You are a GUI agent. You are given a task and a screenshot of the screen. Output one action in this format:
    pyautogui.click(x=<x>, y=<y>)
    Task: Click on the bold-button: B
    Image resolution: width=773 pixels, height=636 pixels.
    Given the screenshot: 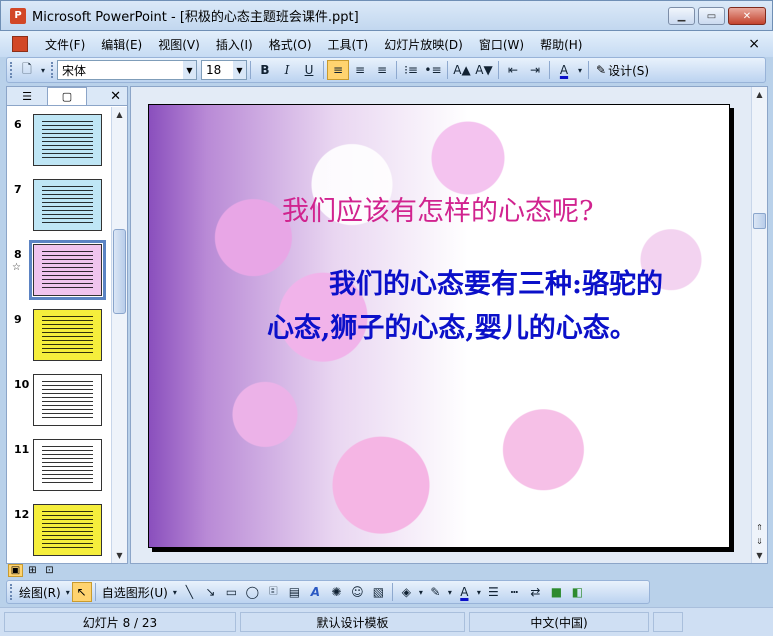 What is the action you would take?
    pyautogui.click(x=265, y=70)
    